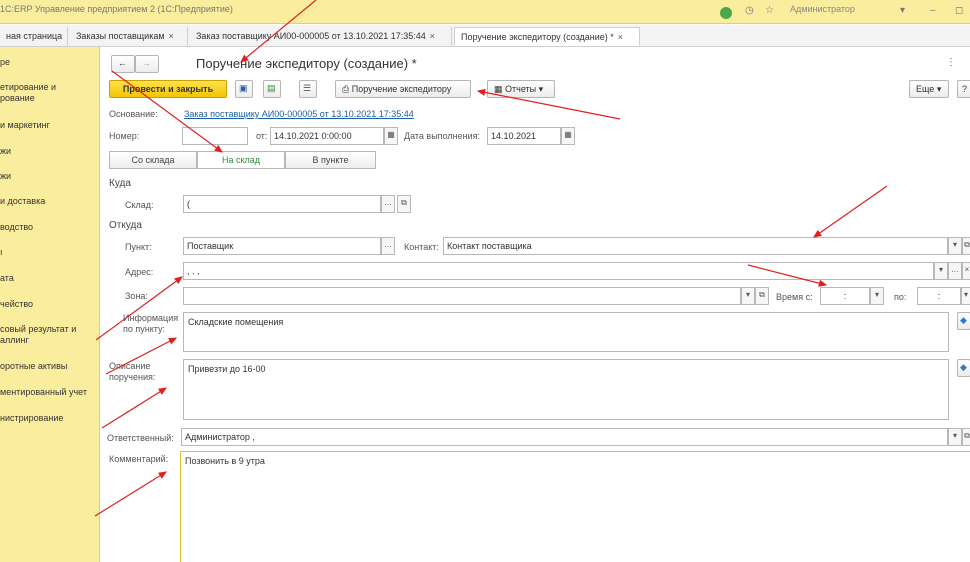  What do you see at coordinates (153, 160) in the screenshot?
I see `segment-from-warehouse: Со склада` at bounding box center [153, 160].